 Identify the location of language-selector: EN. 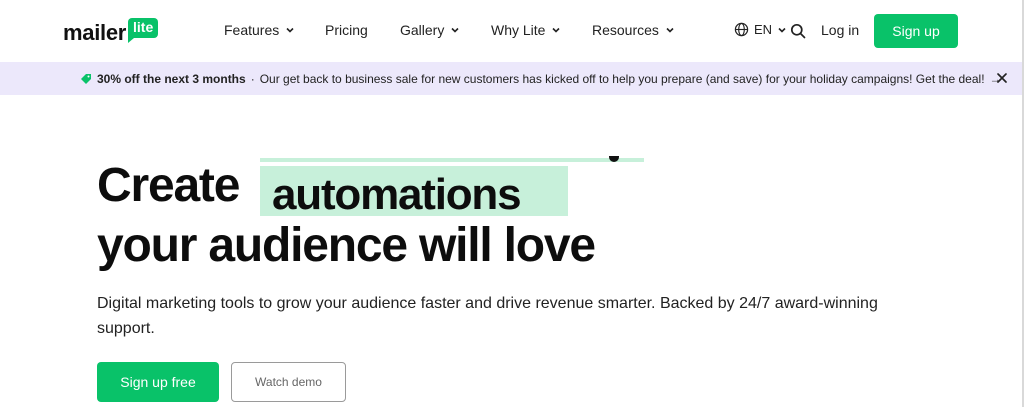
(760, 29).